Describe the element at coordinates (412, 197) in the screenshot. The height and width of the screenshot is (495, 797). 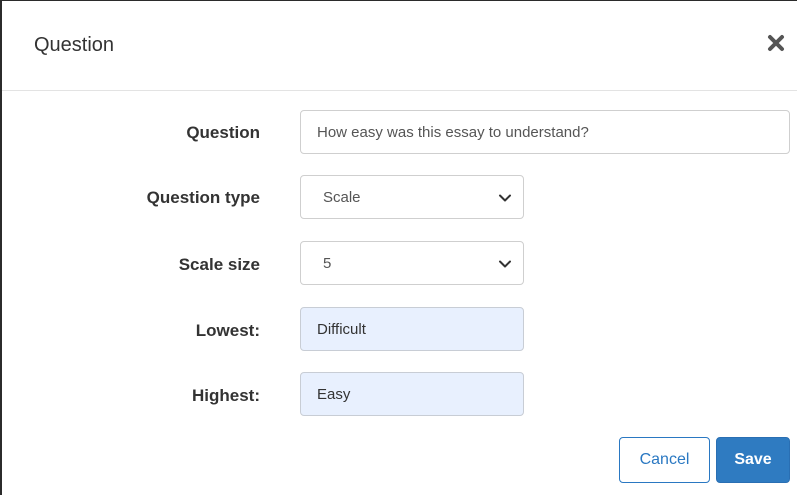
I see `question-type-select: Scale` at that location.